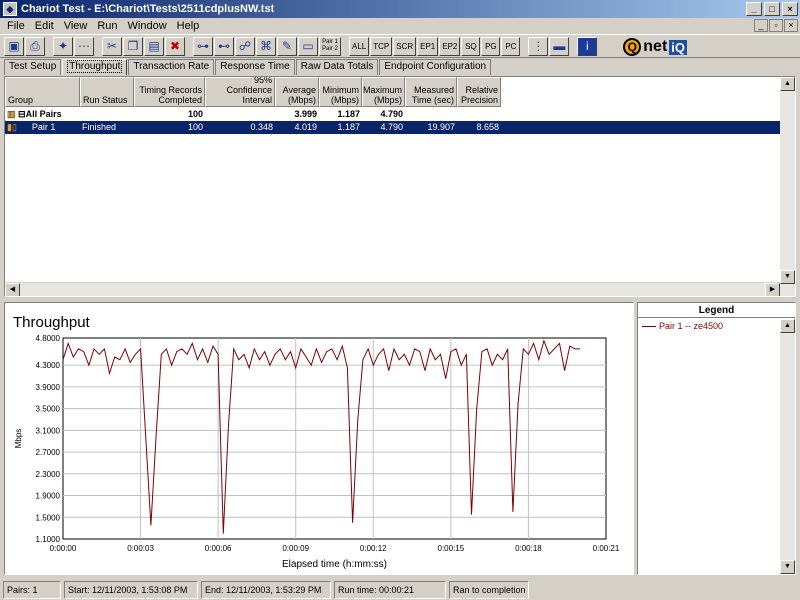  I want to click on col-relative-precision: Relative Precision, so click(479, 92).